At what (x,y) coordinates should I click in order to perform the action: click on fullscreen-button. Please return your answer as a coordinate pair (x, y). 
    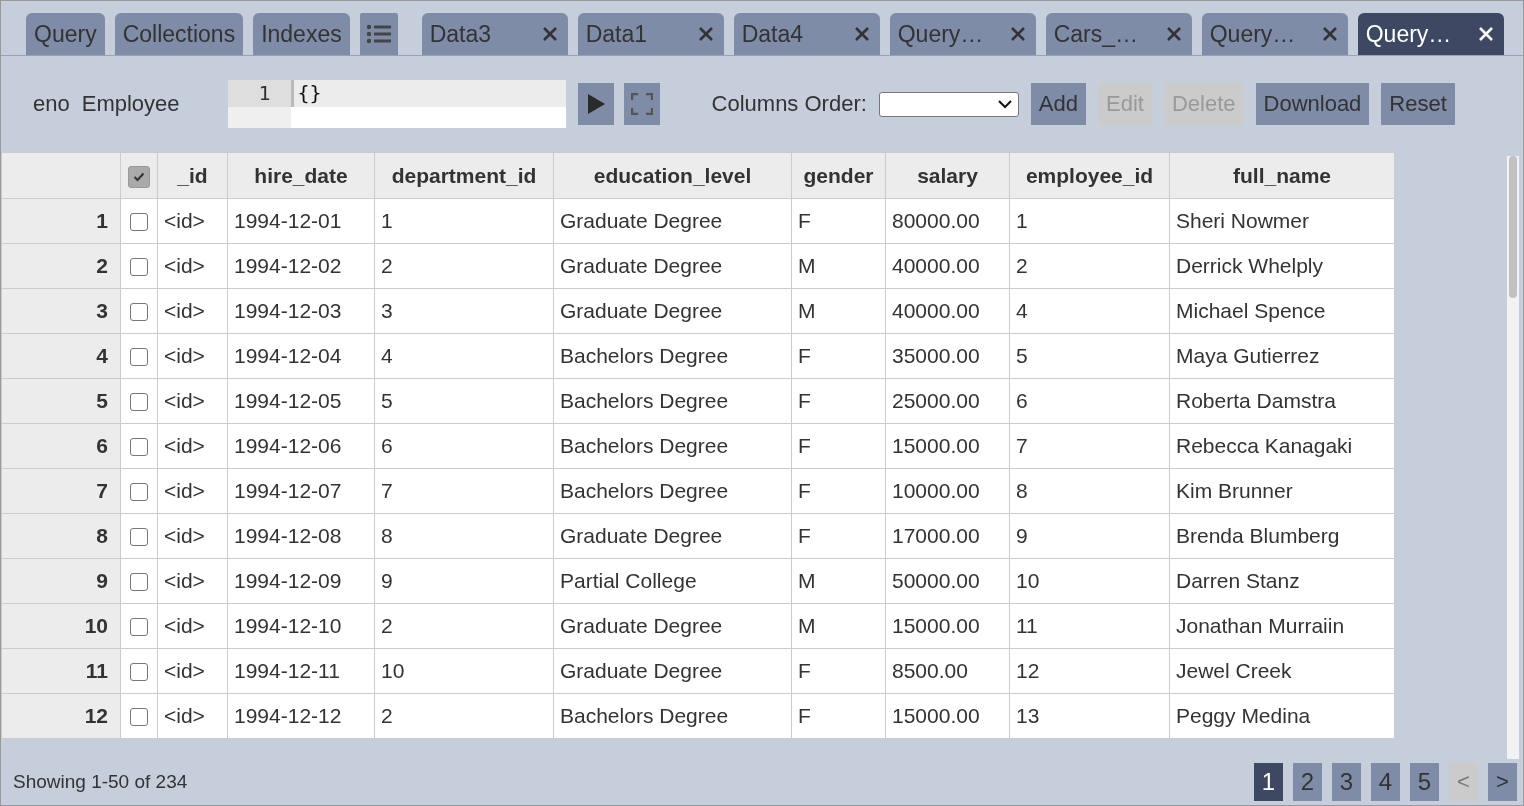
    Looking at the image, I should click on (641, 104).